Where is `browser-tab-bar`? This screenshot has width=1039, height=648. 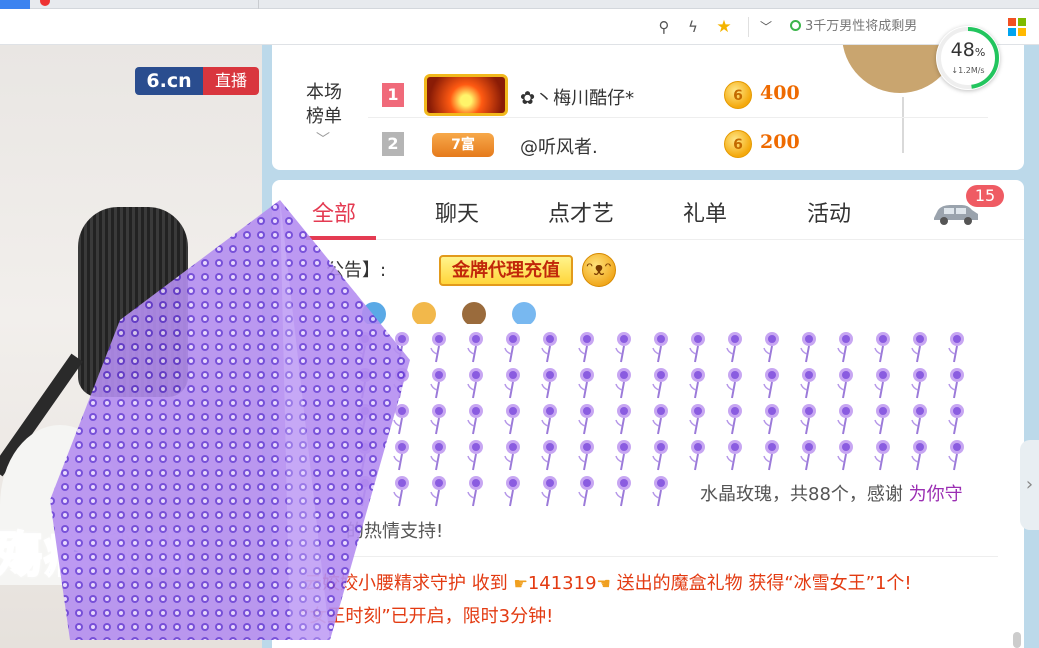
browser-tab-bar is located at coordinates (519, 4).